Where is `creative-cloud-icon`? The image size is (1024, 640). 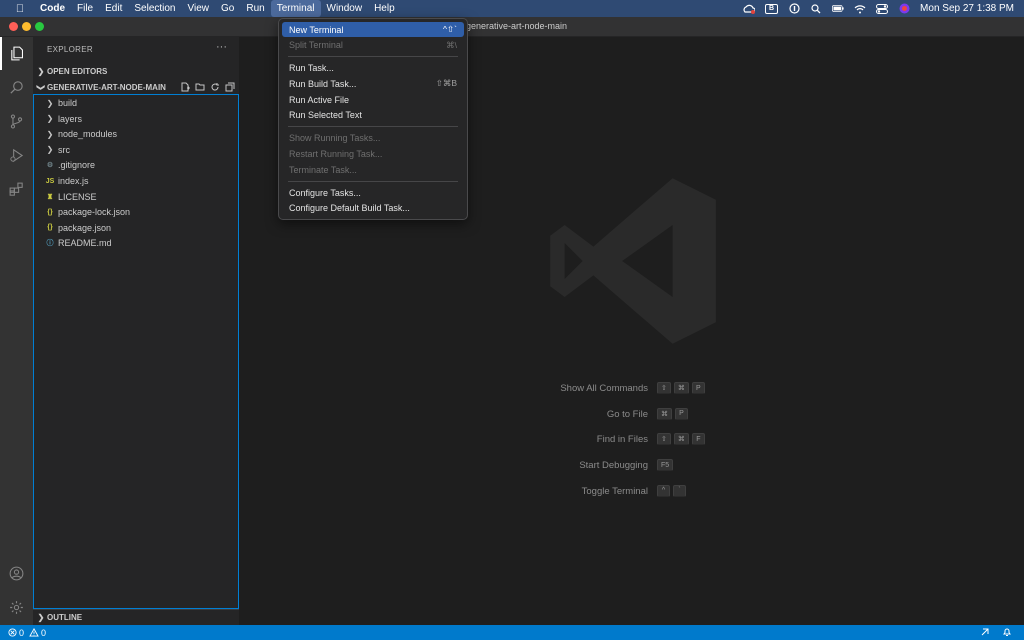 creative-cloud-icon is located at coordinates (749, 9).